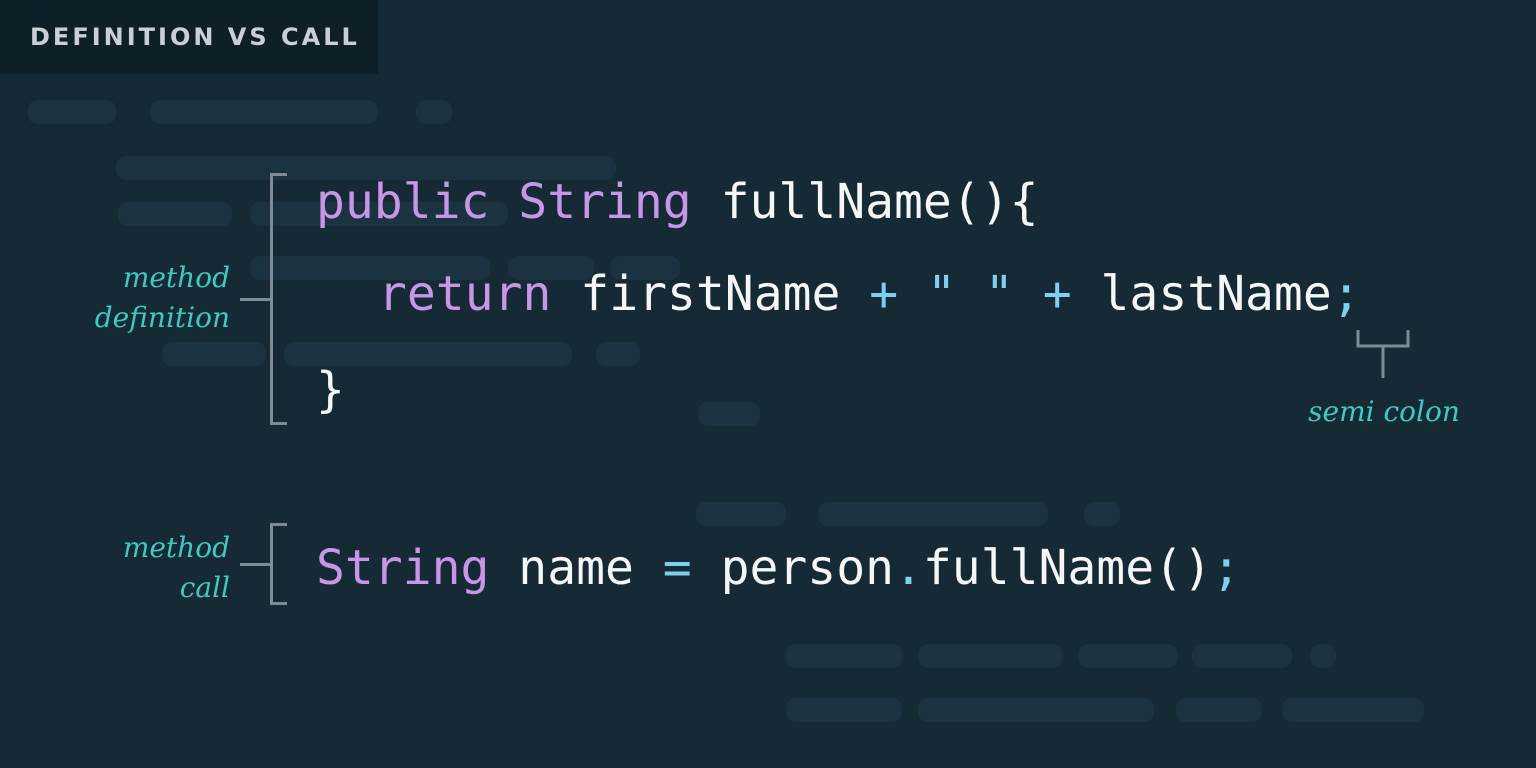  What do you see at coordinates (176, 547) in the screenshot?
I see `method-call-label-line1: method` at bounding box center [176, 547].